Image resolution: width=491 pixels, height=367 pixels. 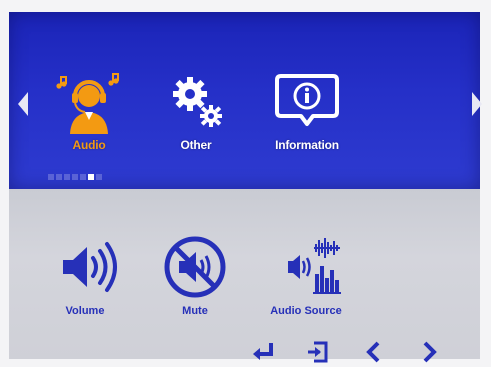 I want to click on right-key, so click(x=429, y=352).